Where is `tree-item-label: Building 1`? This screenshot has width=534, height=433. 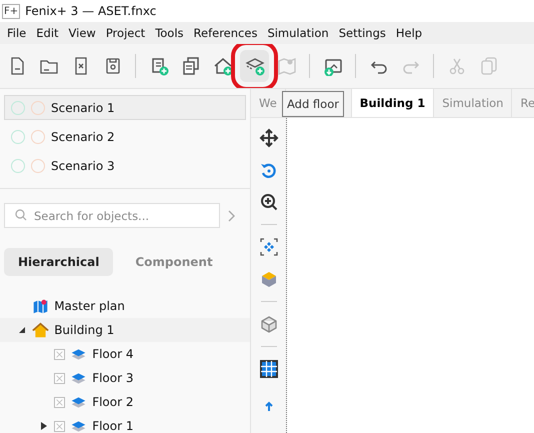
tree-item-label: Building 1 is located at coordinates (84, 330).